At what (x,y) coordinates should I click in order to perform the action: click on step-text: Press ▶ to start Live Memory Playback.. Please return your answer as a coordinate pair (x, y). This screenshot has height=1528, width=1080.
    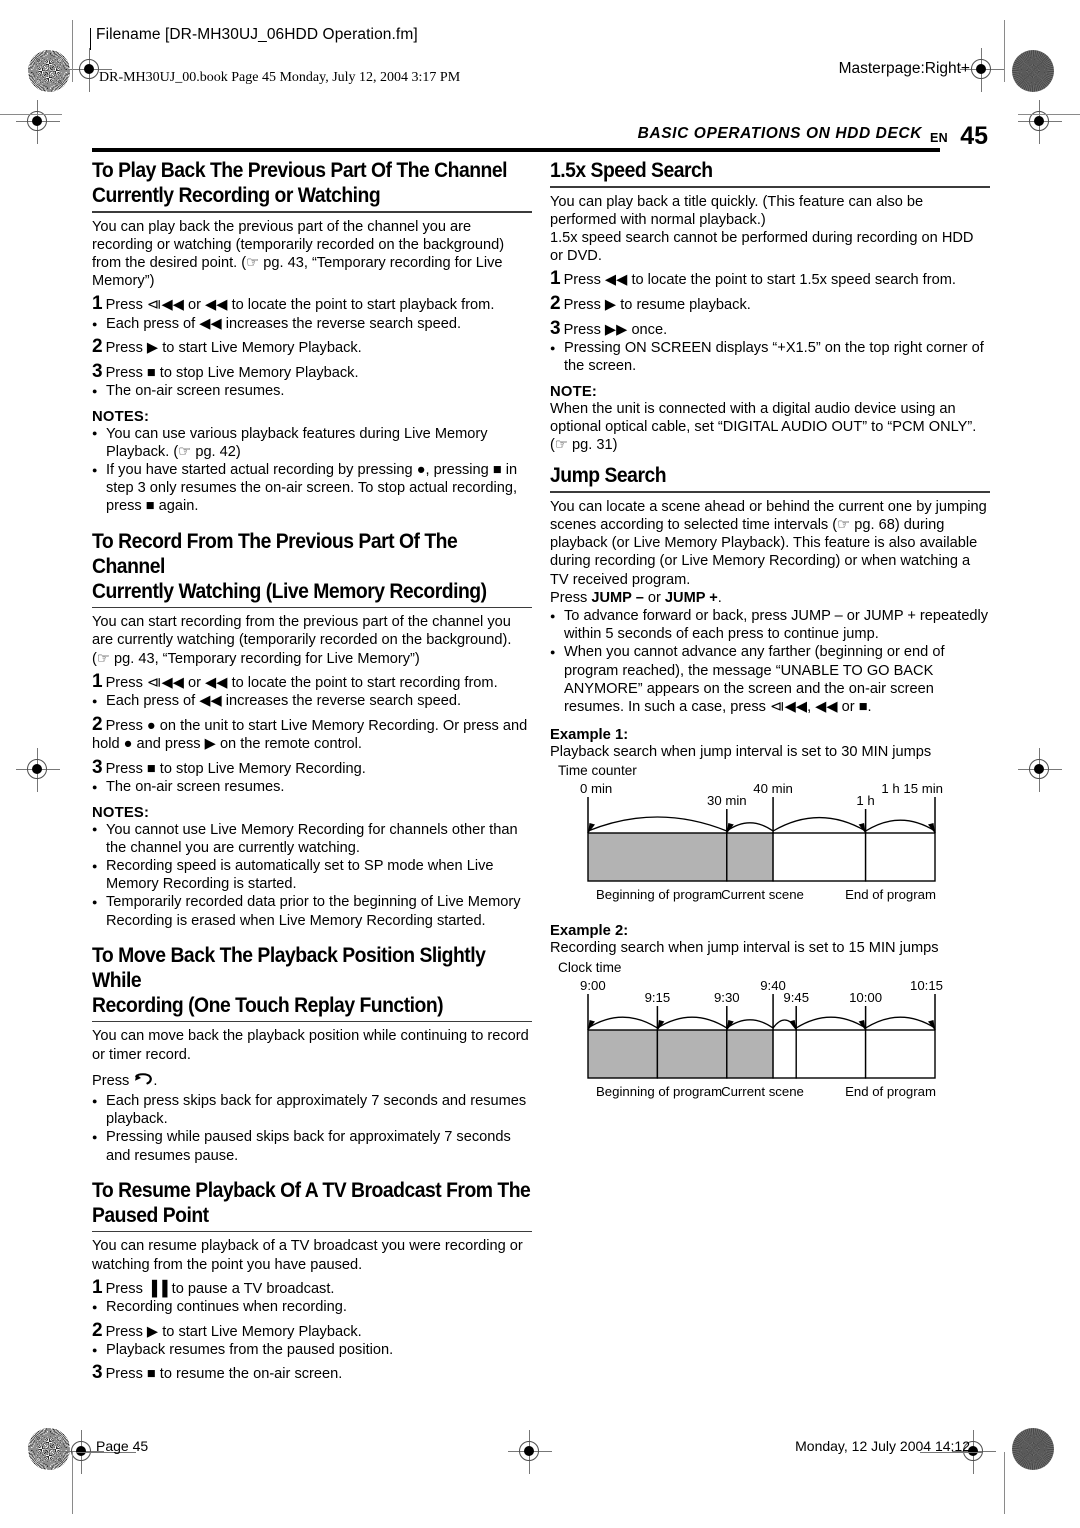
    Looking at the image, I should click on (233, 348).